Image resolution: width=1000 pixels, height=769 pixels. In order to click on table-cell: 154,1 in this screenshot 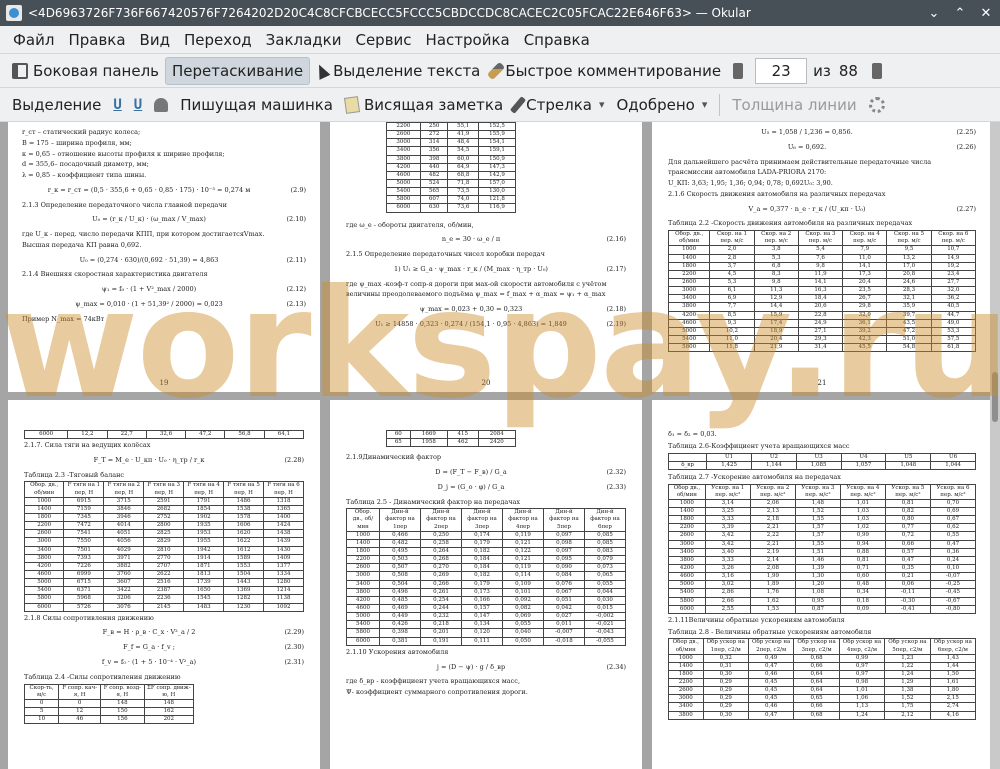, I will do `click(497, 143)`.